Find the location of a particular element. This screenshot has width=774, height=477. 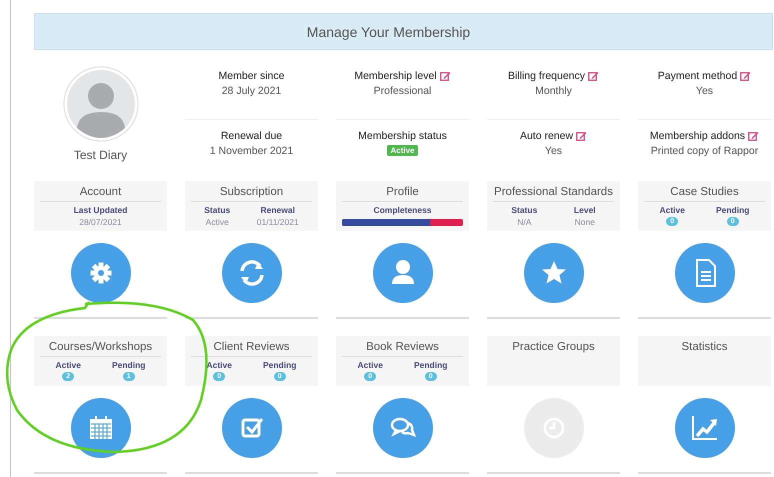

stat-value: N/A is located at coordinates (524, 222).